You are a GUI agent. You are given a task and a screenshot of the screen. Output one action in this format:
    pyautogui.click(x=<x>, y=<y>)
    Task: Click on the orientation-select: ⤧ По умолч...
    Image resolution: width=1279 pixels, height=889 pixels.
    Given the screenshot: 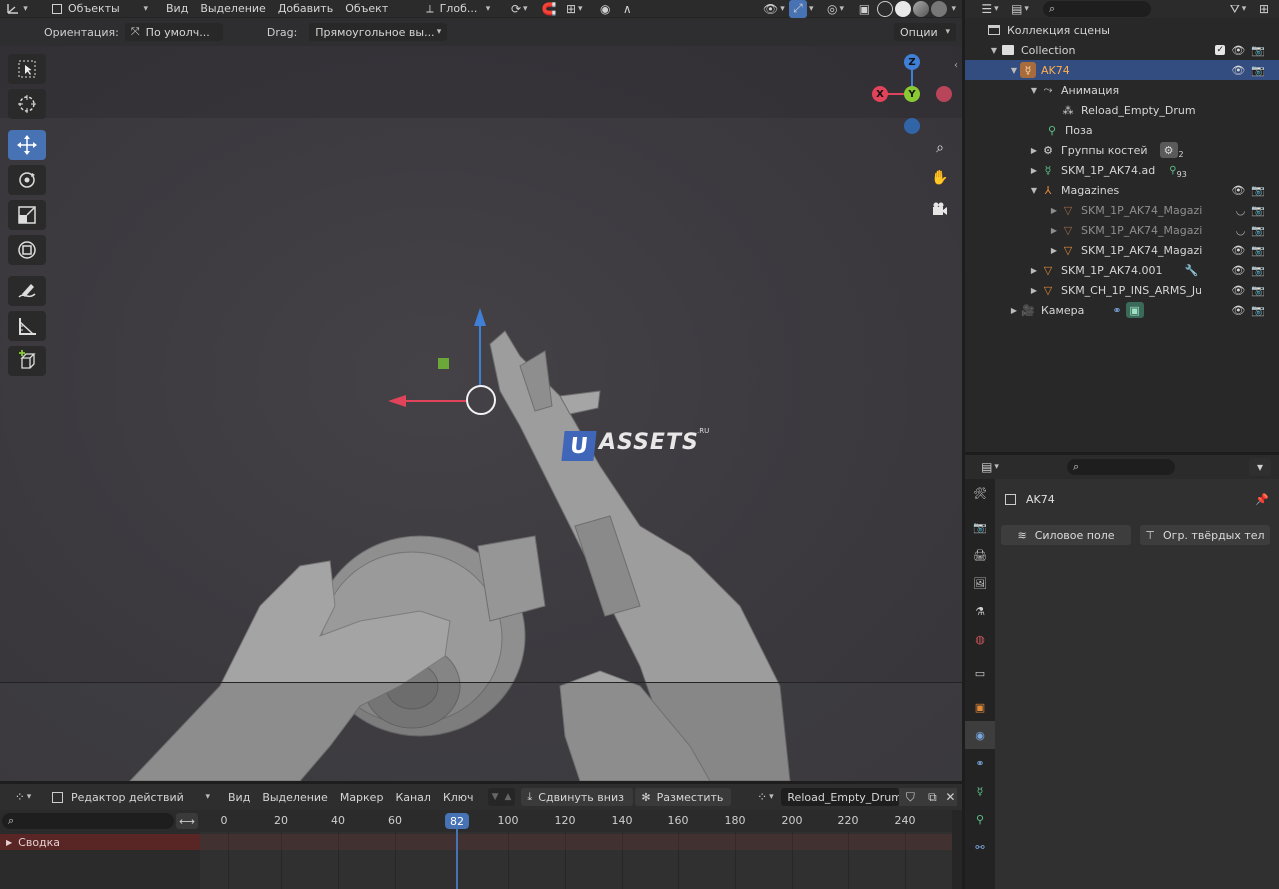 What is the action you would take?
    pyautogui.click(x=173, y=32)
    